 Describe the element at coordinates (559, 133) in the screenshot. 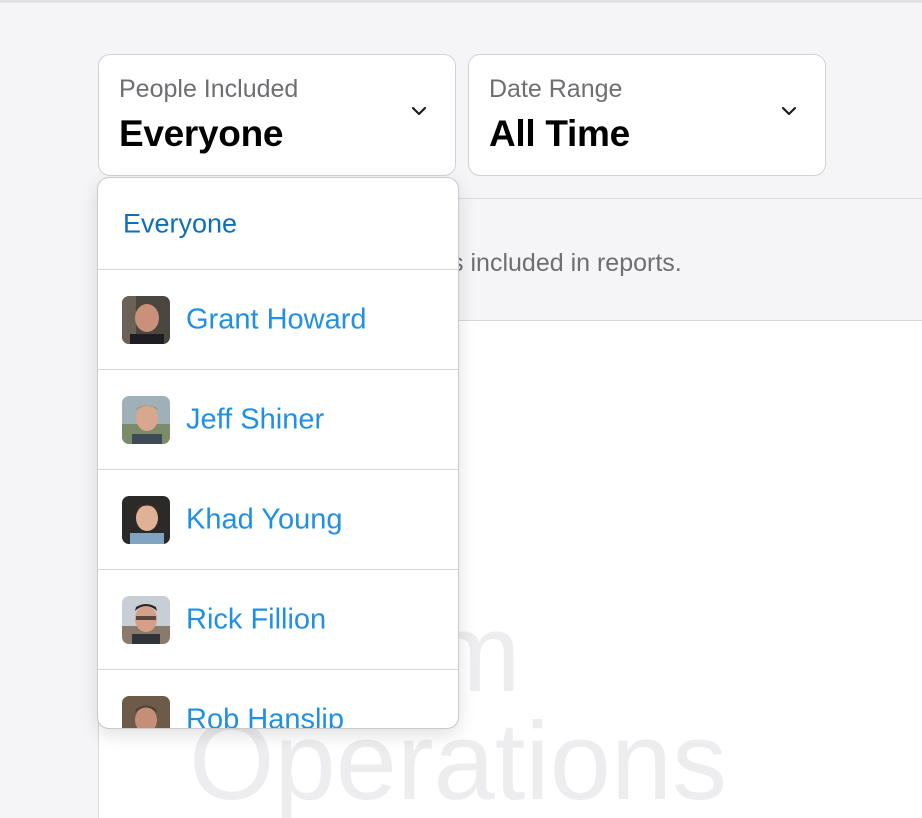

I see `date-range-value: All Time` at that location.